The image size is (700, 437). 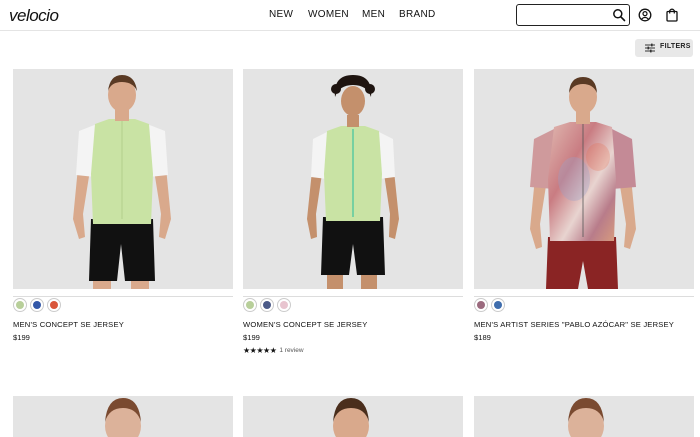 I want to click on product-name: WOMEN'S CONCEPT SE JERSEY, so click(x=353, y=324).